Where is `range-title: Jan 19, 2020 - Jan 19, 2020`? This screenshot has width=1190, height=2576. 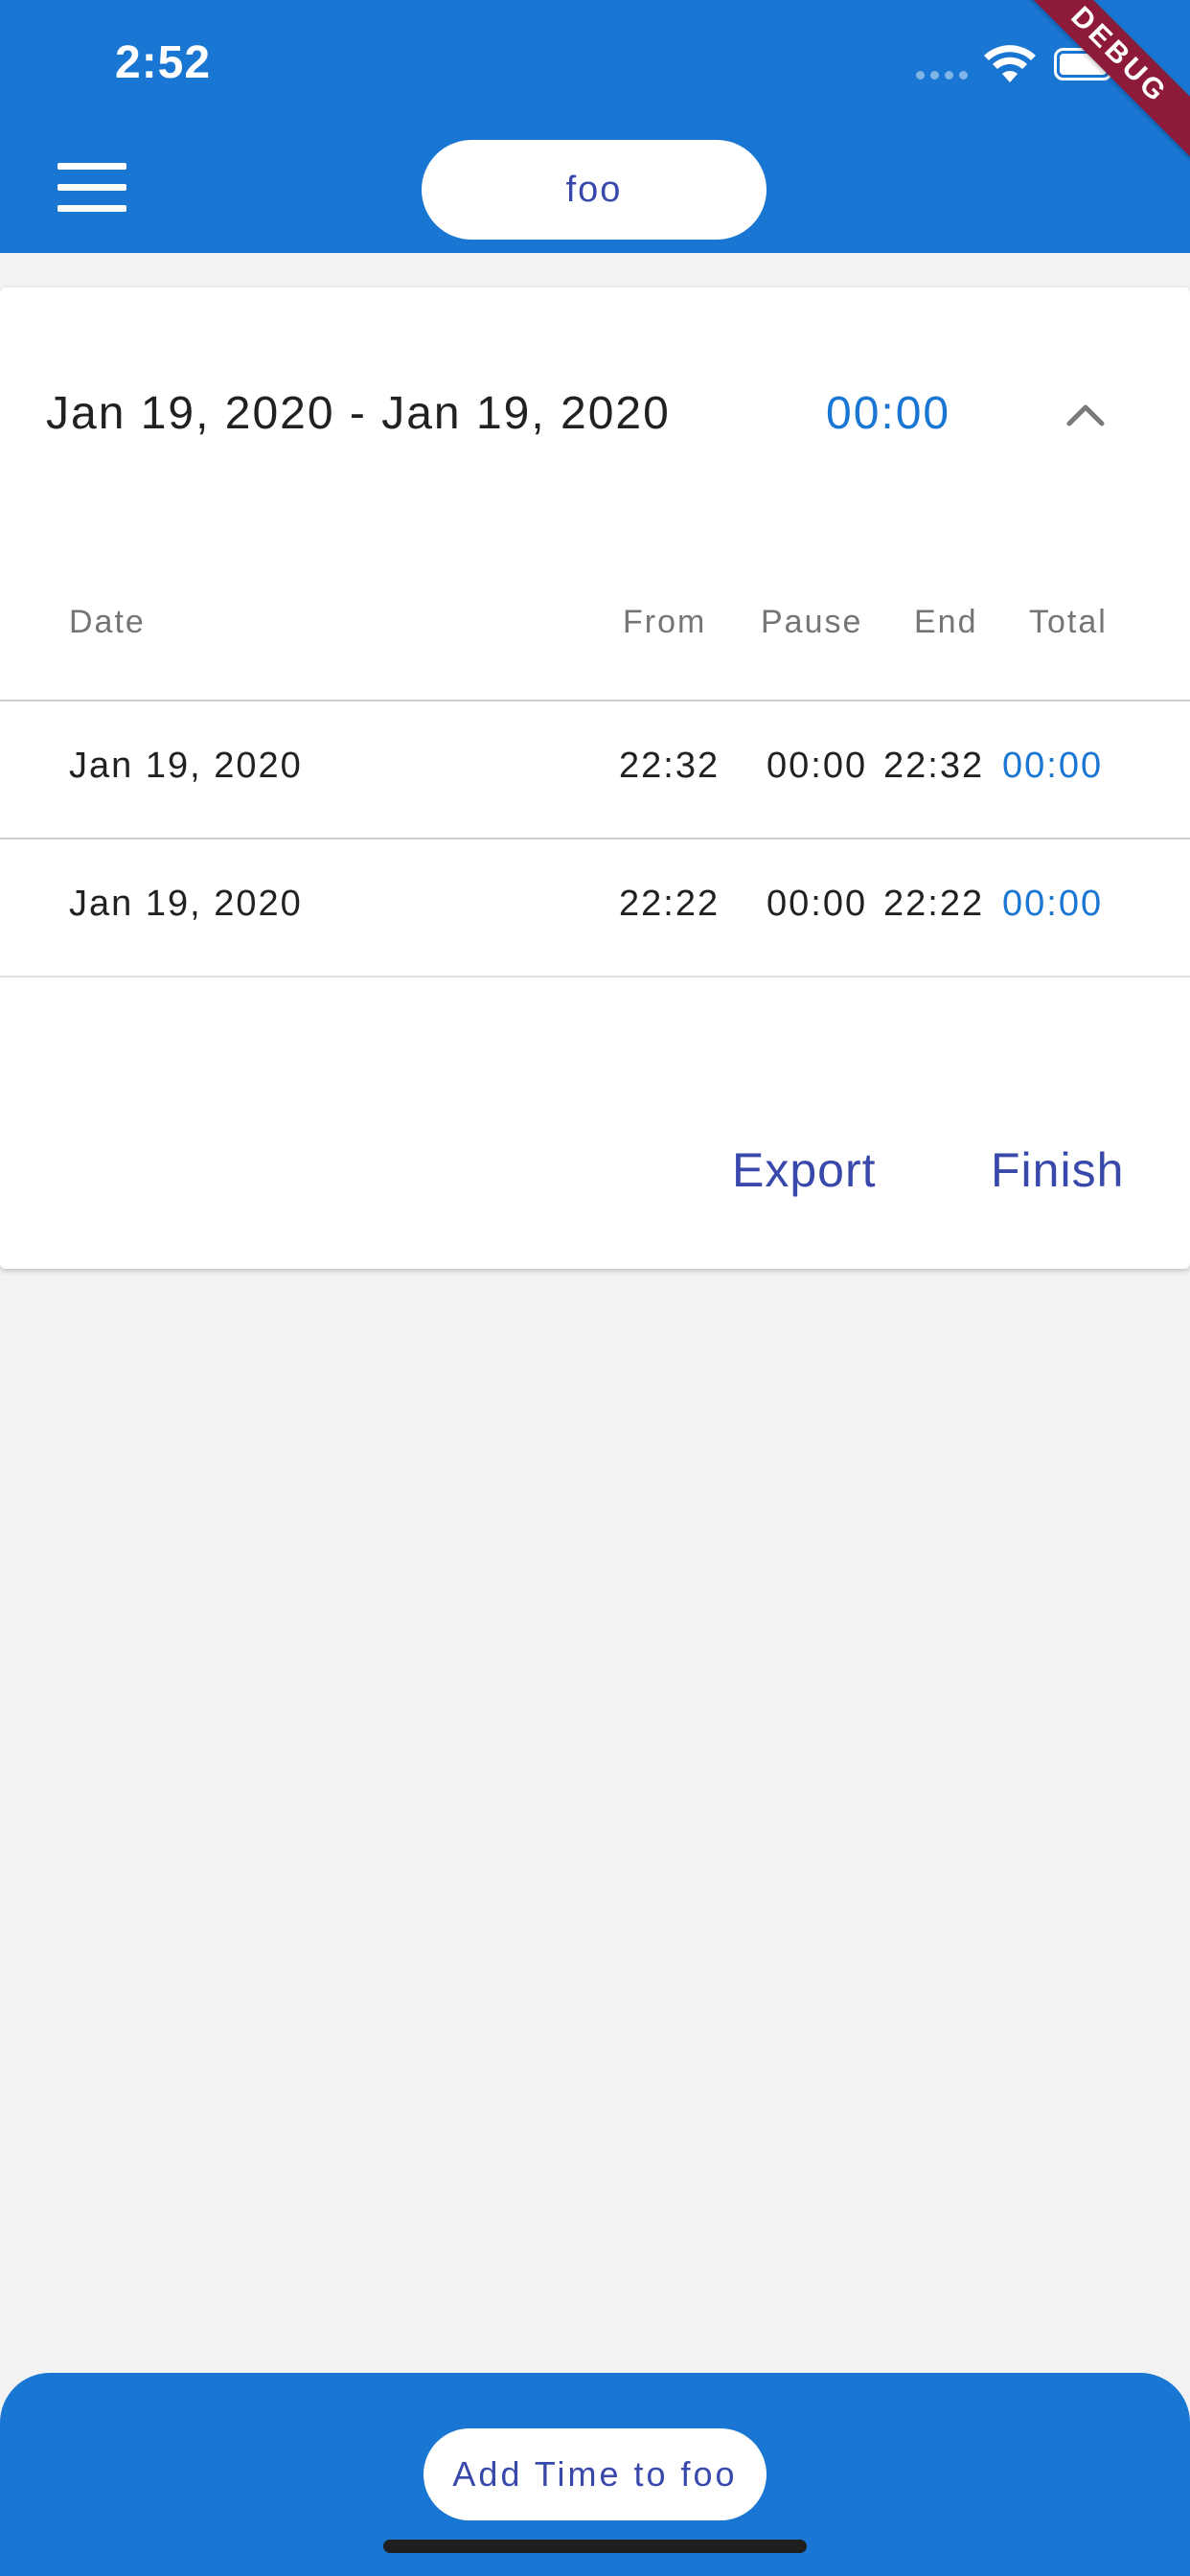
range-title: Jan 19, 2020 - Jan 19, 2020 is located at coordinates (358, 413).